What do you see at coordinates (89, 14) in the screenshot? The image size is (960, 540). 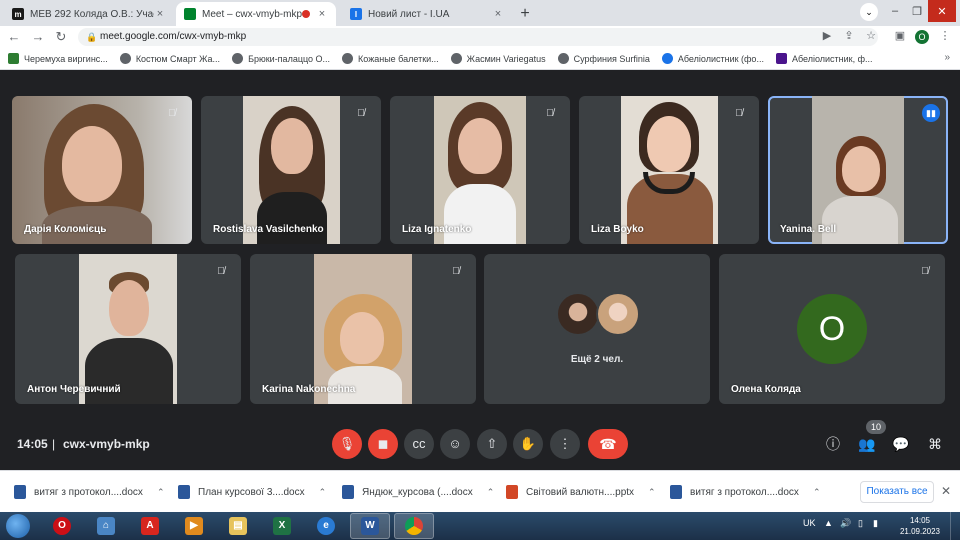 I see `tab-meb-participants: m МЕВ 292 Коляда О.В.: Учасники ×` at bounding box center [89, 14].